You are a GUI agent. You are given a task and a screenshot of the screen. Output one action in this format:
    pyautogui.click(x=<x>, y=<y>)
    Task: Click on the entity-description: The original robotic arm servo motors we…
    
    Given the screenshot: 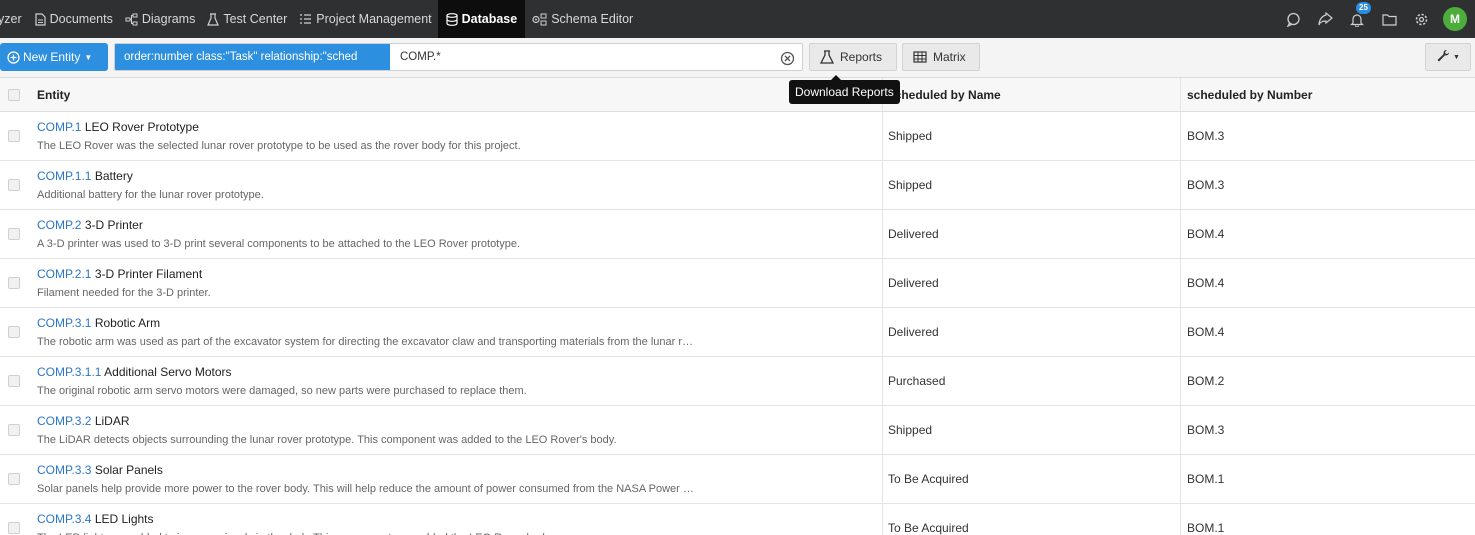 What is the action you would take?
    pyautogui.click(x=282, y=391)
    